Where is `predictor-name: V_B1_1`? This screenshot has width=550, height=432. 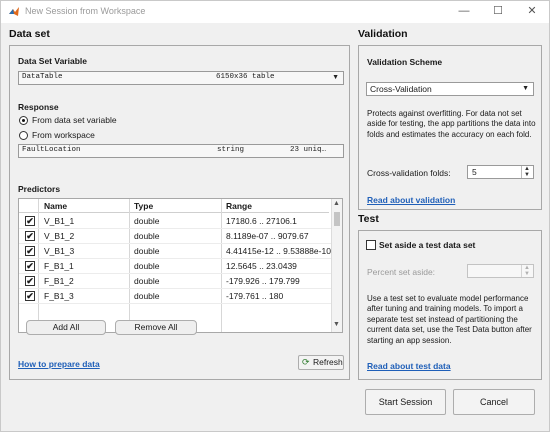
predictor-name: V_B1_1 is located at coordinates (59, 221).